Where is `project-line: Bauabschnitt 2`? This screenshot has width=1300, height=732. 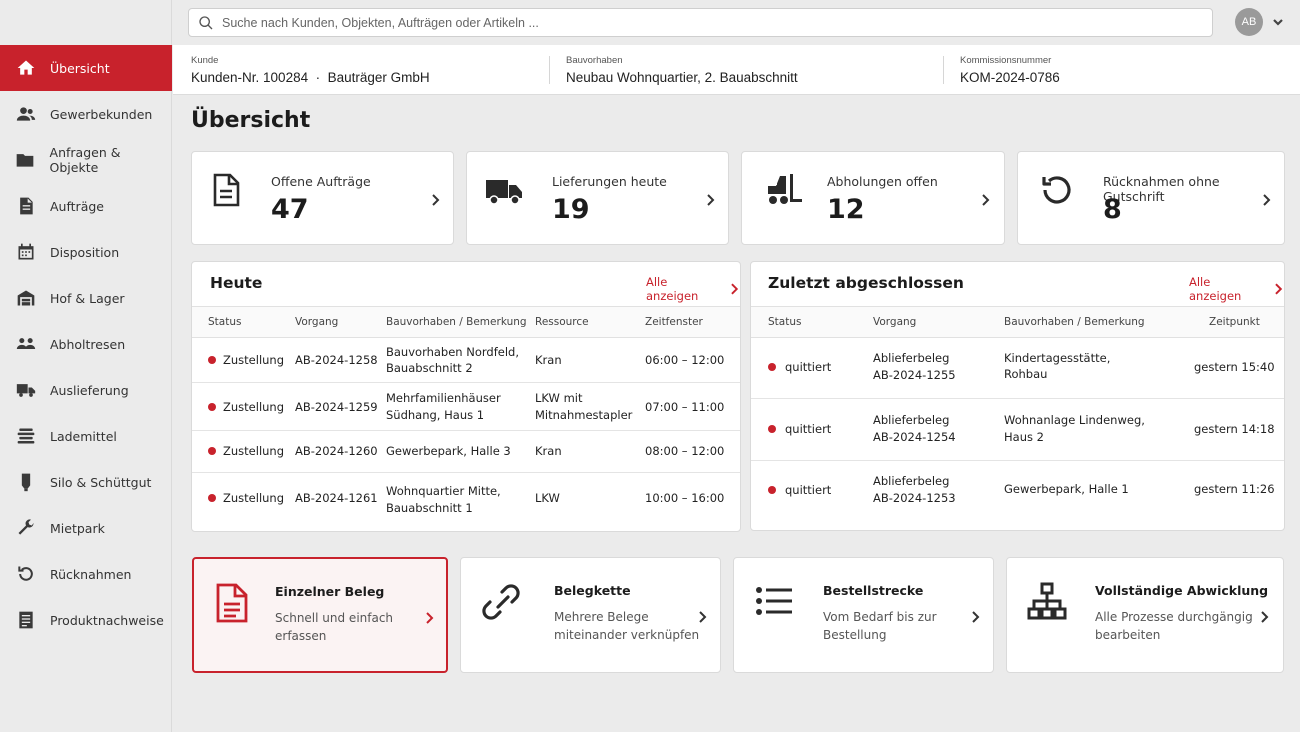
project-line: Bauabschnitt 2 is located at coordinates (429, 368).